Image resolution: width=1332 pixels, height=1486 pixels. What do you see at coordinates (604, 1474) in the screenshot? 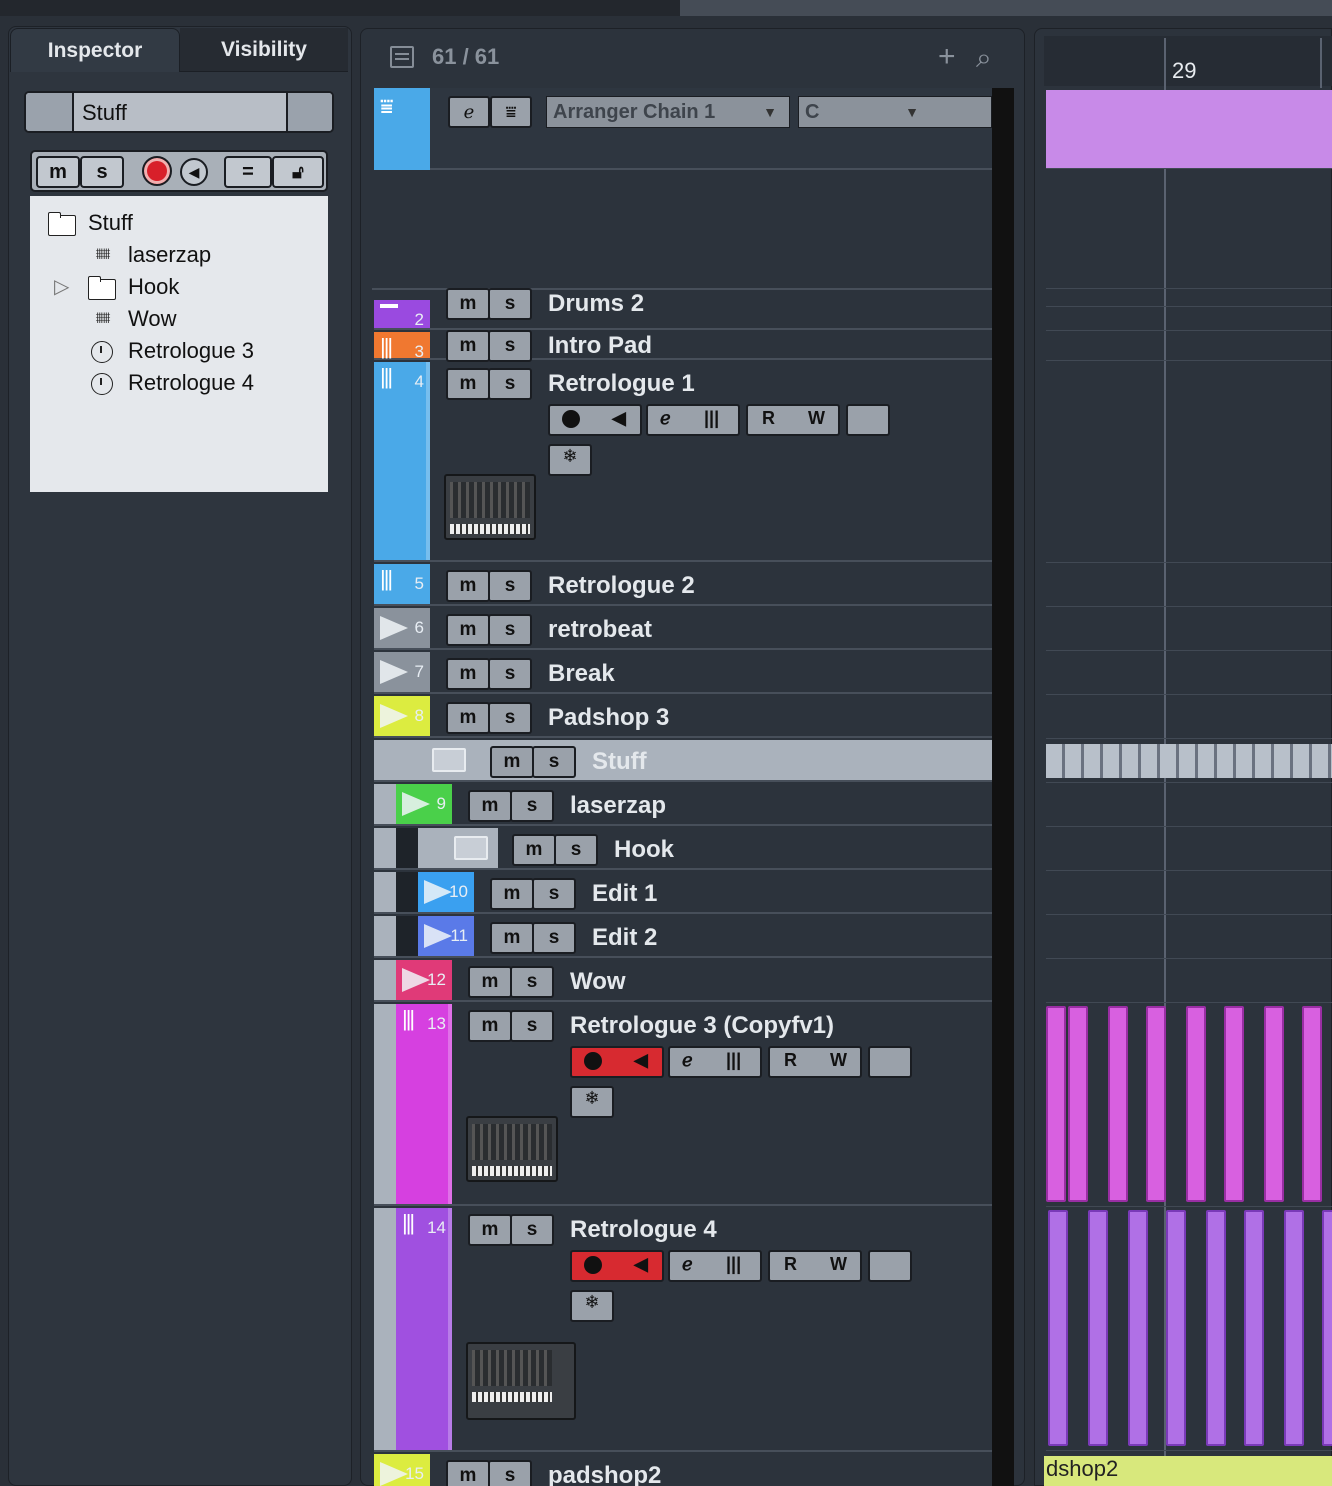
I see `track-name: padshop2` at bounding box center [604, 1474].